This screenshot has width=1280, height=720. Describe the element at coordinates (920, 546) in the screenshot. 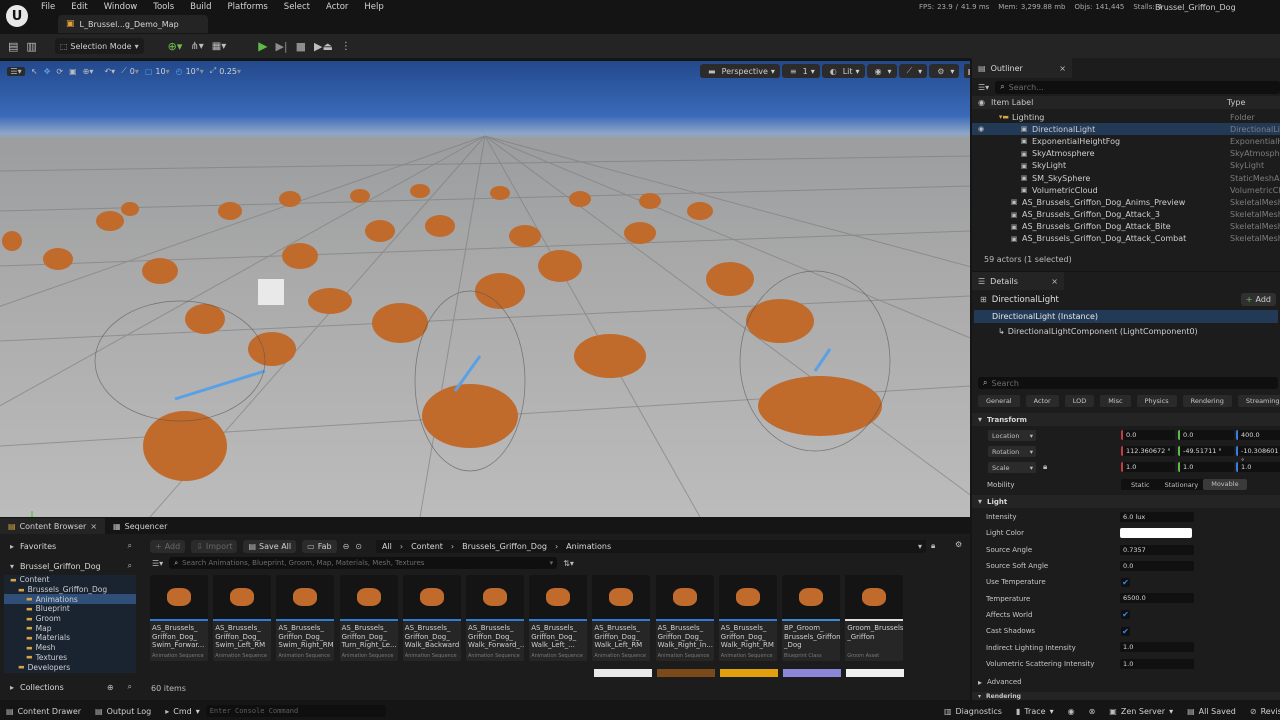

I see `chevron-down-icon: ▾` at that location.